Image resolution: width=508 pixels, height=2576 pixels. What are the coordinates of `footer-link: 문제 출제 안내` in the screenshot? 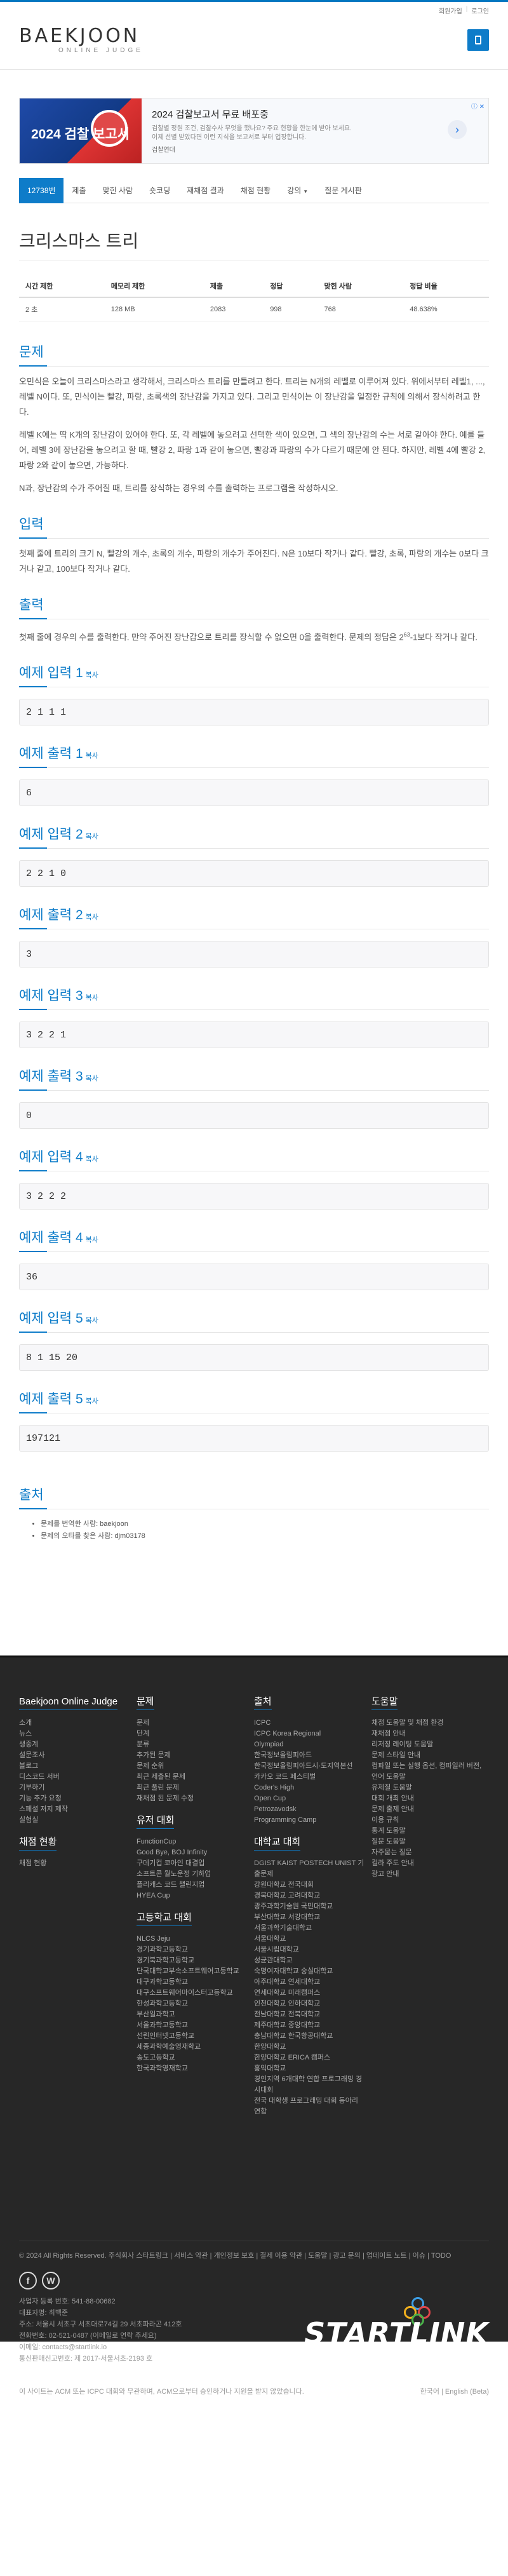 It's located at (427, 1809).